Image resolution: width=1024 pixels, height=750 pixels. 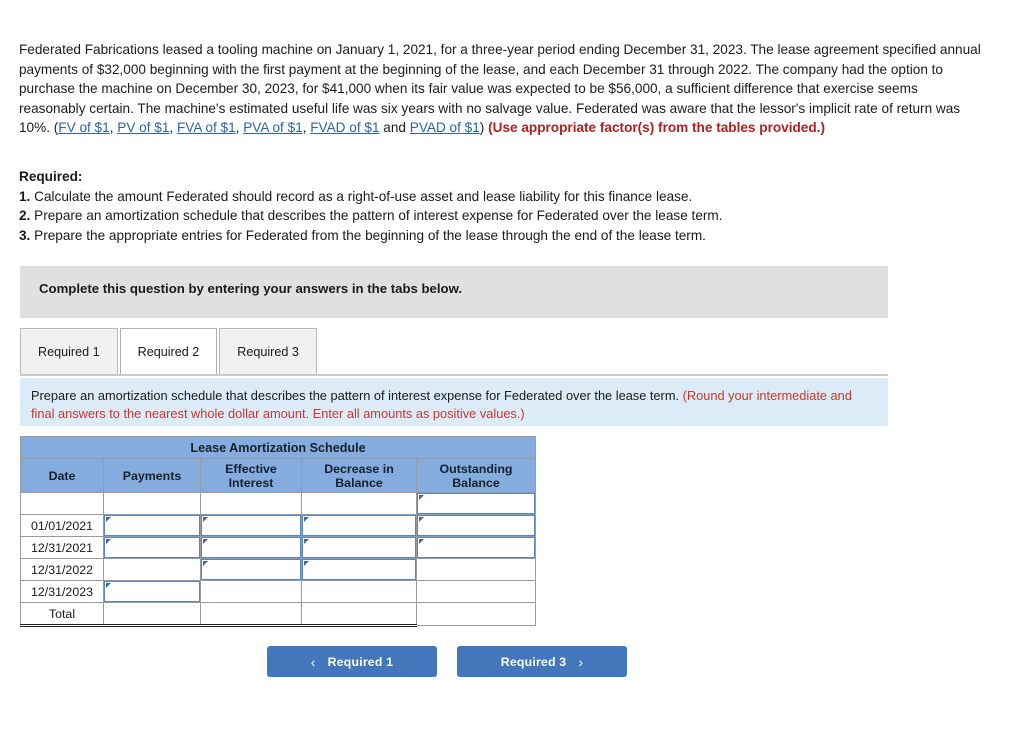 What do you see at coordinates (272, 127) in the screenshot?
I see `factor-table-link: PVA of $1` at bounding box center [272, 127].